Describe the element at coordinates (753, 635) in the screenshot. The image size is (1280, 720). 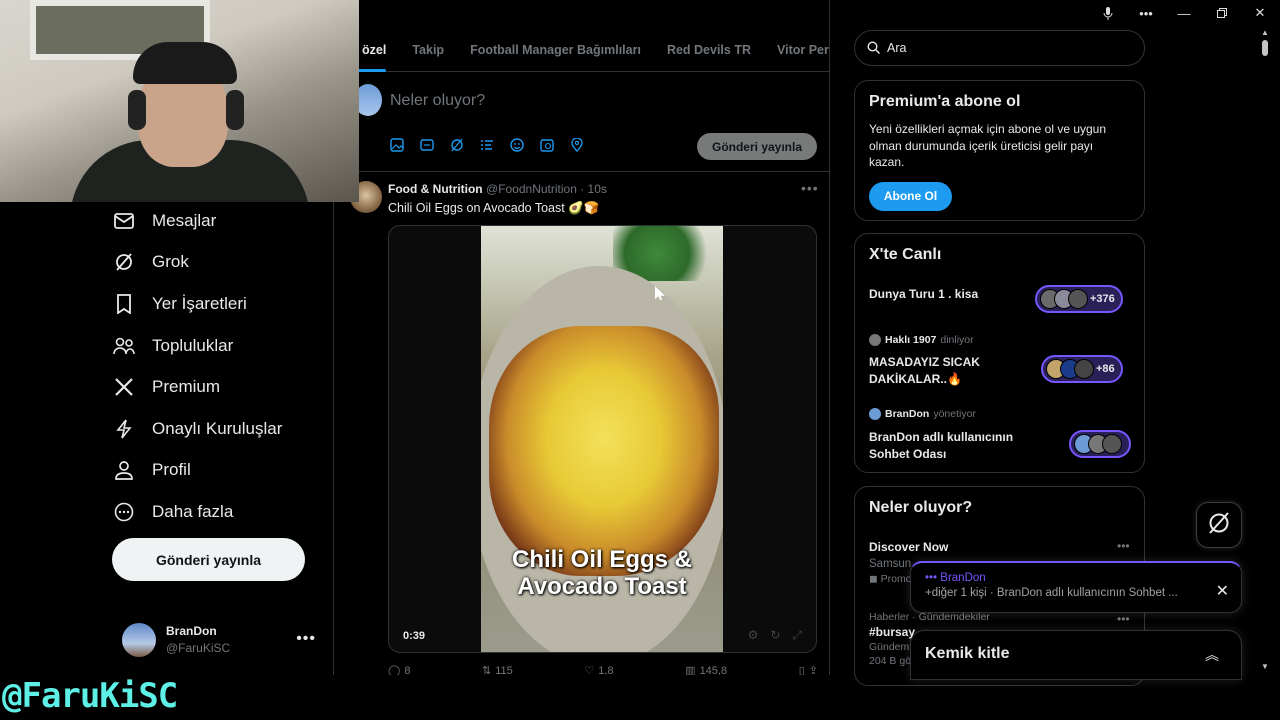
I see `settings-icon: ⚙` at that location.